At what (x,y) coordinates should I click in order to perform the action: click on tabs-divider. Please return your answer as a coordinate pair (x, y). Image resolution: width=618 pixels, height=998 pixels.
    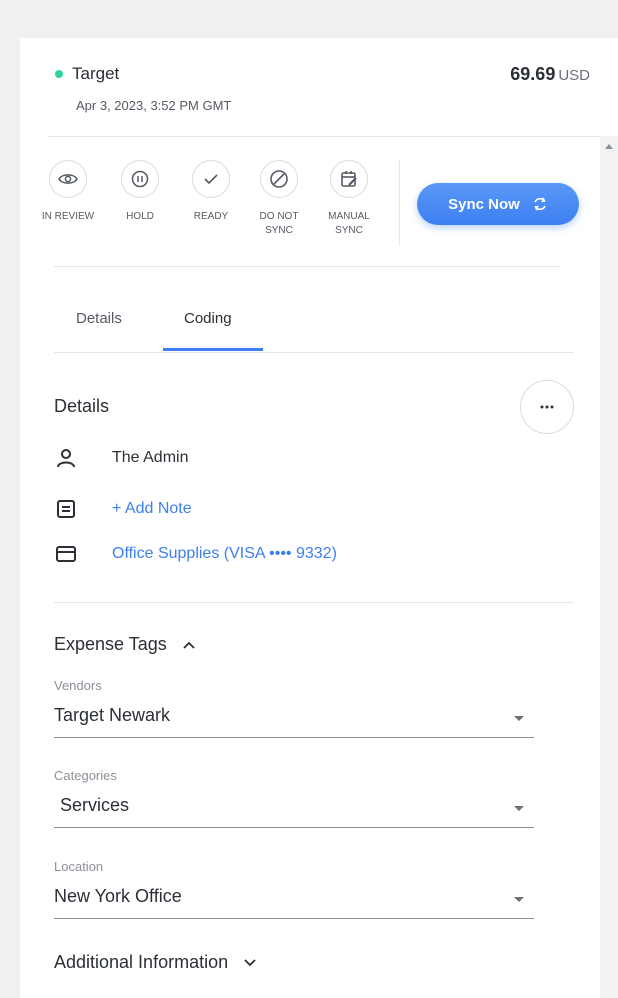
    Looking at the image, I should click on (314, 352).